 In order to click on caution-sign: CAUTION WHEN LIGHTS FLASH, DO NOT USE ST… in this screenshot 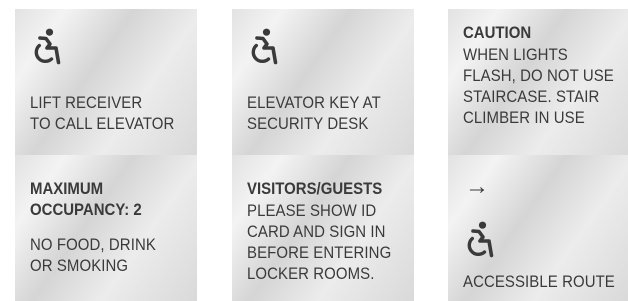, I will do `click(538, 82)`.